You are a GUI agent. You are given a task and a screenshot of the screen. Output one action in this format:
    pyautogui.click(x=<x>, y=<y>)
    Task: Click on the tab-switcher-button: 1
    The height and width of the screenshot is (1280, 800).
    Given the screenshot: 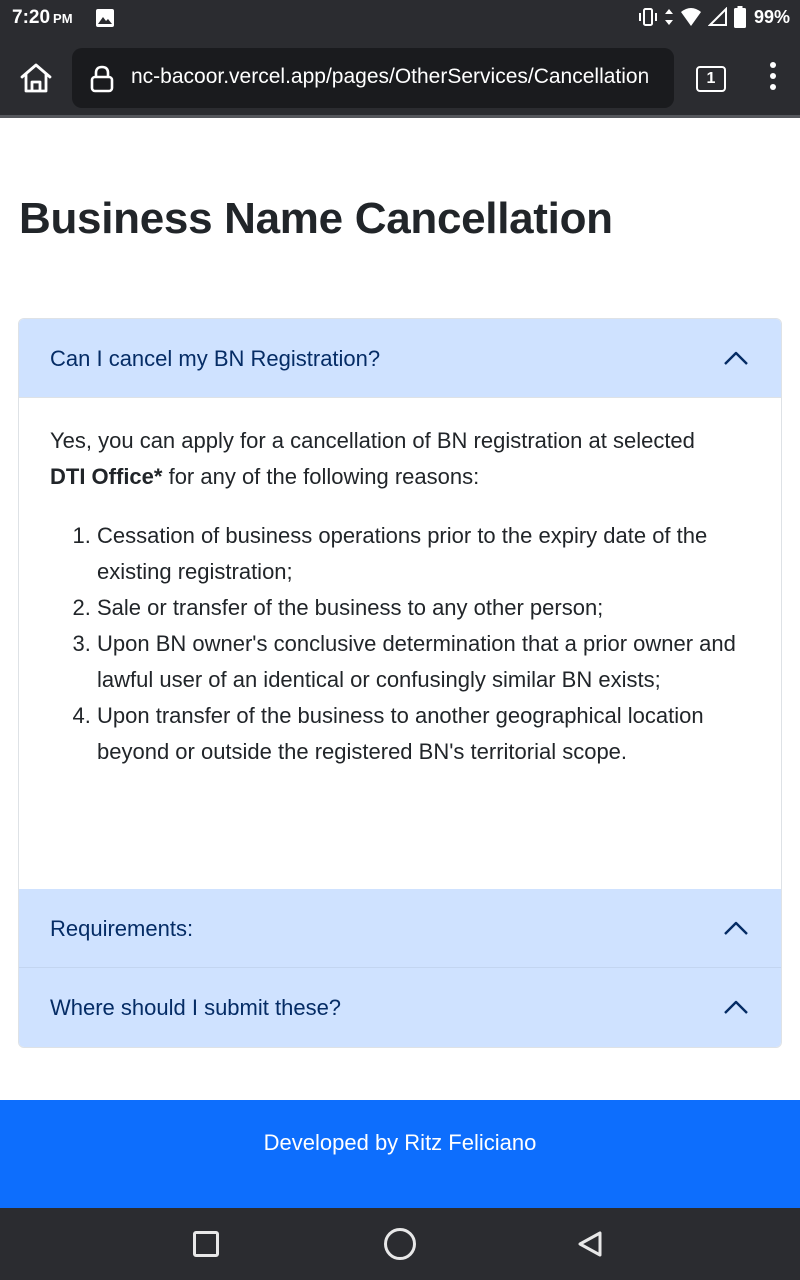 What is the action you would take?
    pyautogui.click(x=711, y=79)
    